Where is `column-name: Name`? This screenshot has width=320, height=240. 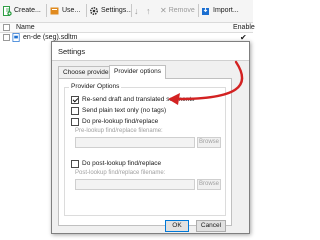 column-name: Name is located at coordinates (25, 27).